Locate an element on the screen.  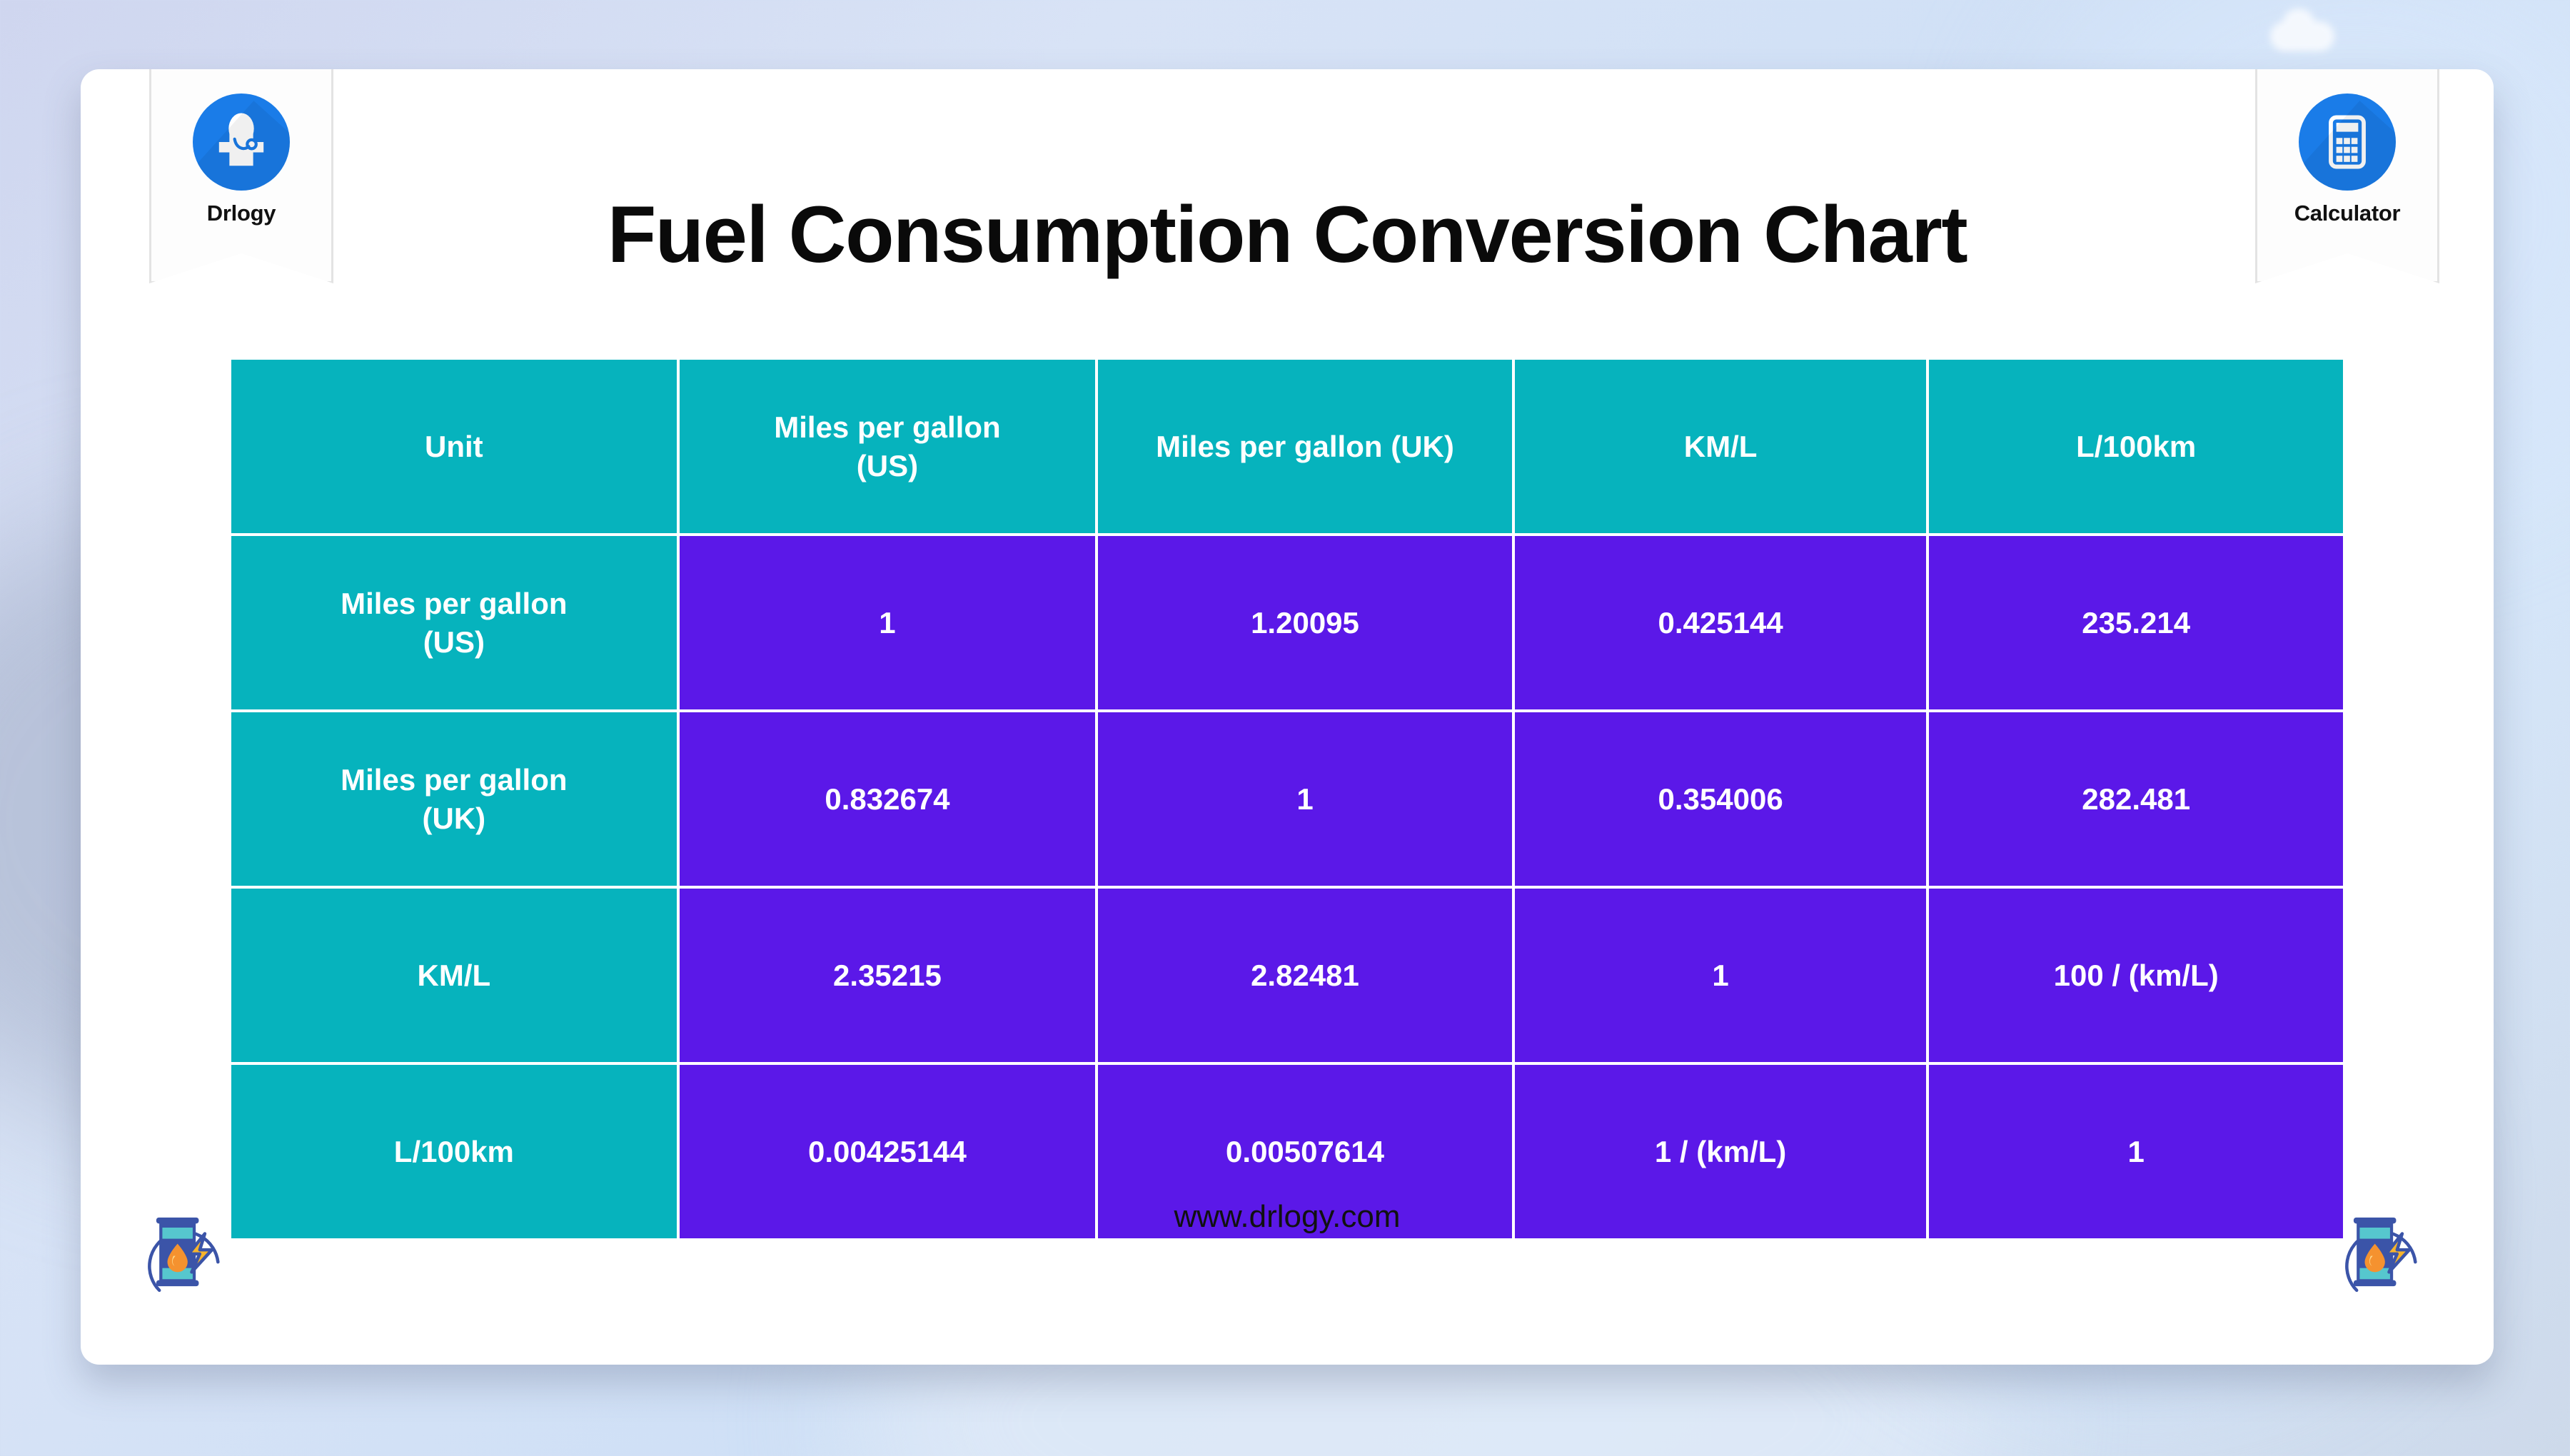
badge-flag: Calculator is located at coordinates (2347, 176).